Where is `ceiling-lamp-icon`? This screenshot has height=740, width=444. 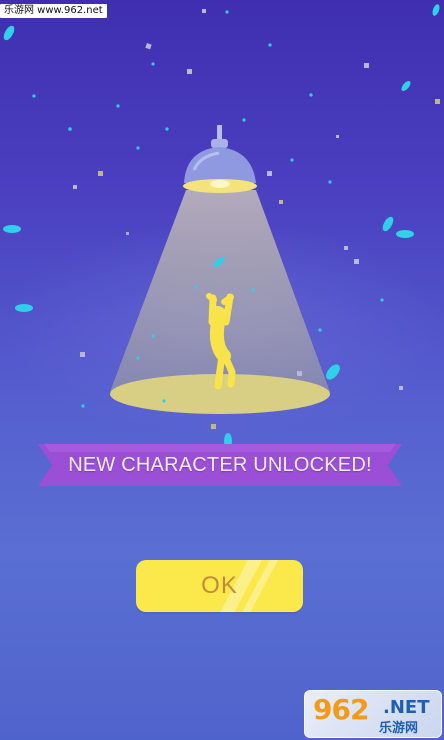
ceiling-lamp-icon is located at coordinates (220, 159).